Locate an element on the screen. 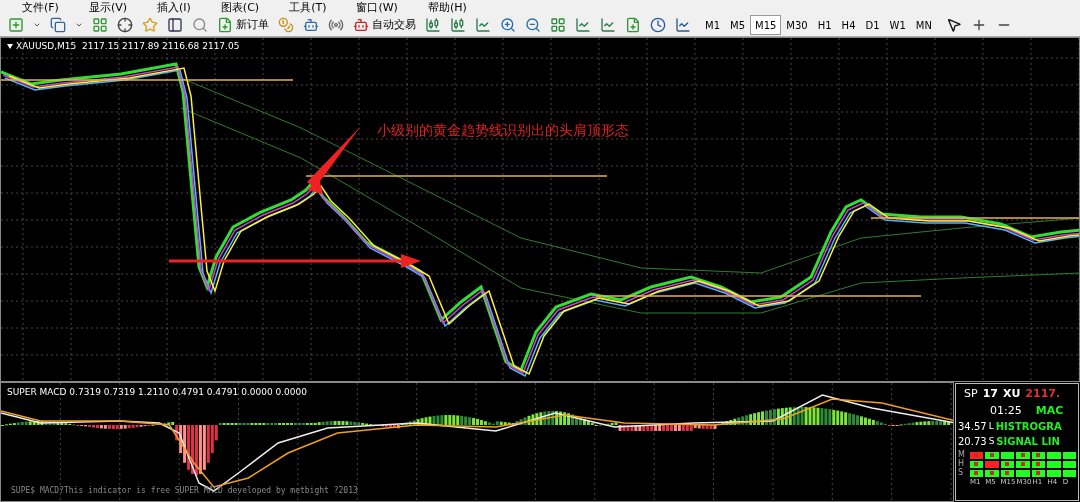 Image resolution: width=1080 pixels, height=502 pixels. auto-trading-button: 自动交易 is located at coordinates (384, 25).